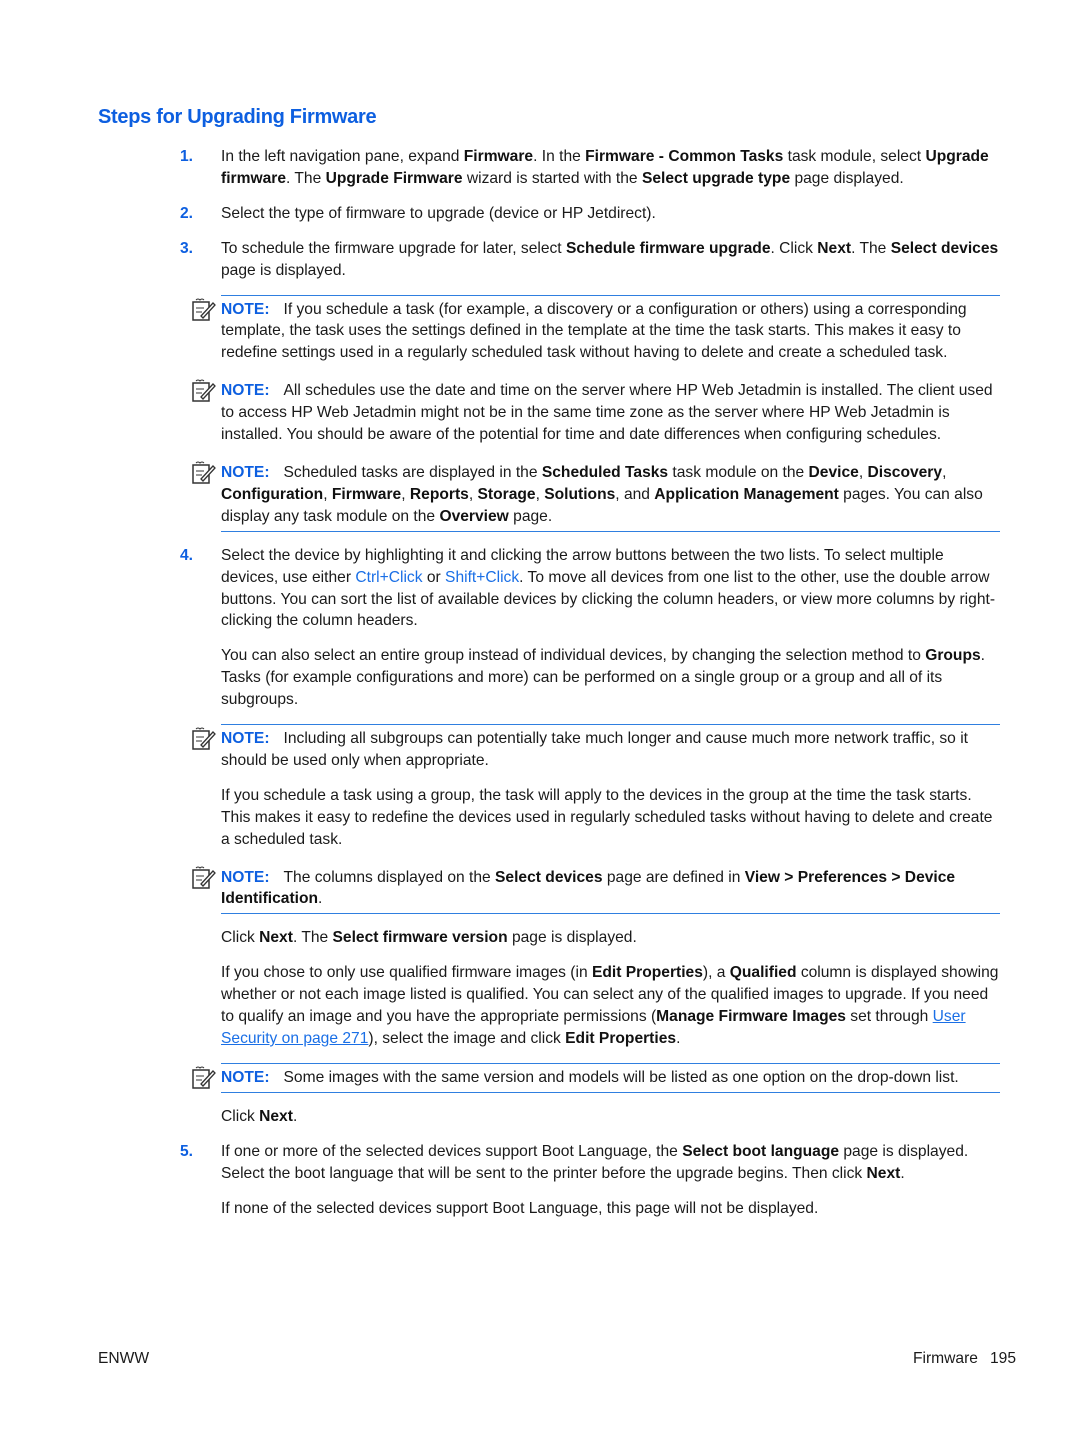 The width and height of the screenshot is (1080, 1437). What do you see at coordinates (388, 577) in the screenshot?
I see `ctrl-click-link: Ctrl+Click` at bounding box center [388, 577].